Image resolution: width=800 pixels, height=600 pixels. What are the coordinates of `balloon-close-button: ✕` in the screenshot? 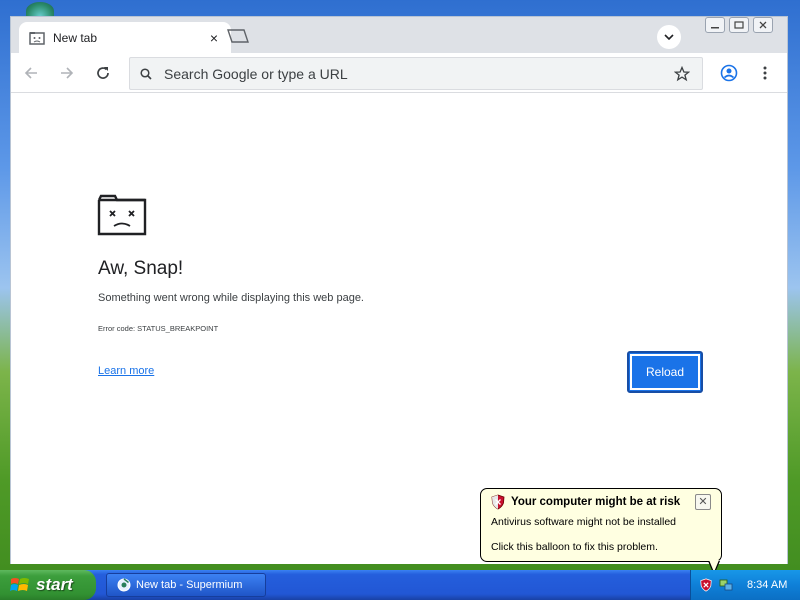 It's located at (703, 502).